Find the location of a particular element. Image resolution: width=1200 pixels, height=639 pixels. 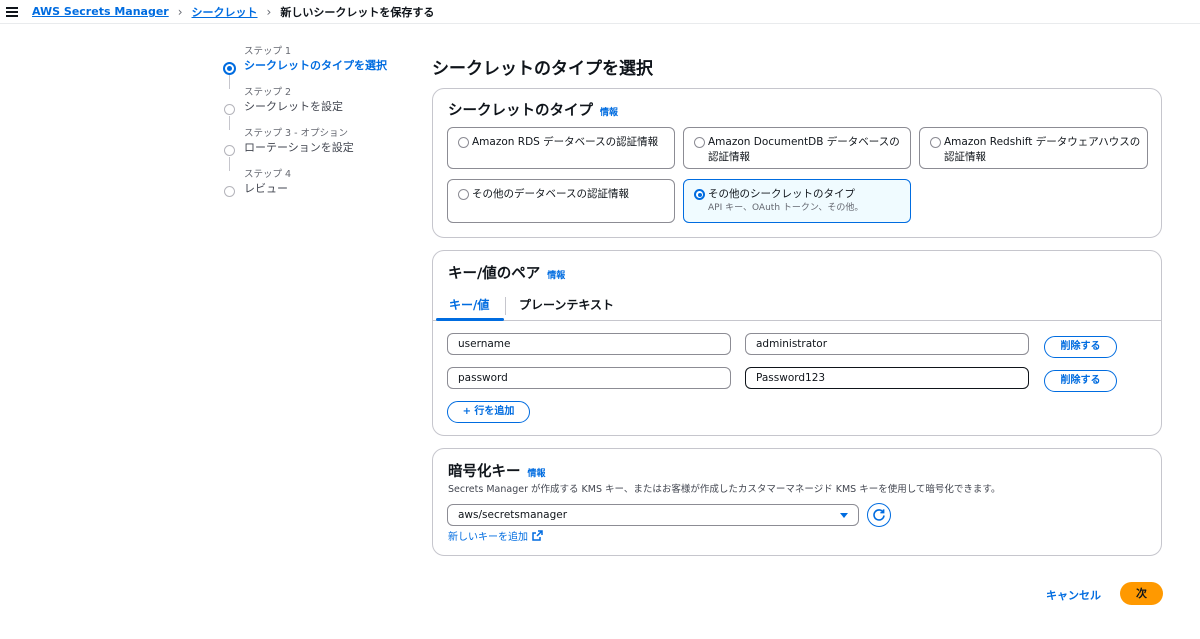

section-title: 暗号化キー is located at coordinates (484, 472).